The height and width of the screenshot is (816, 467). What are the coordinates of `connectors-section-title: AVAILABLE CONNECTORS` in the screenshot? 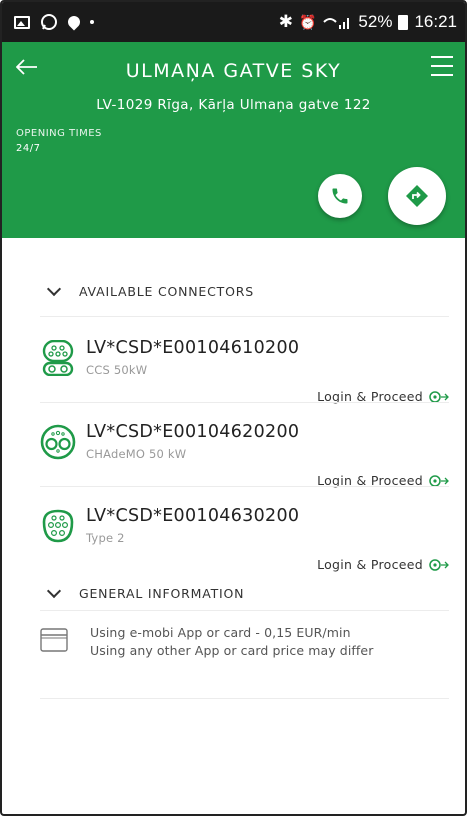 It's located at (166, 291).